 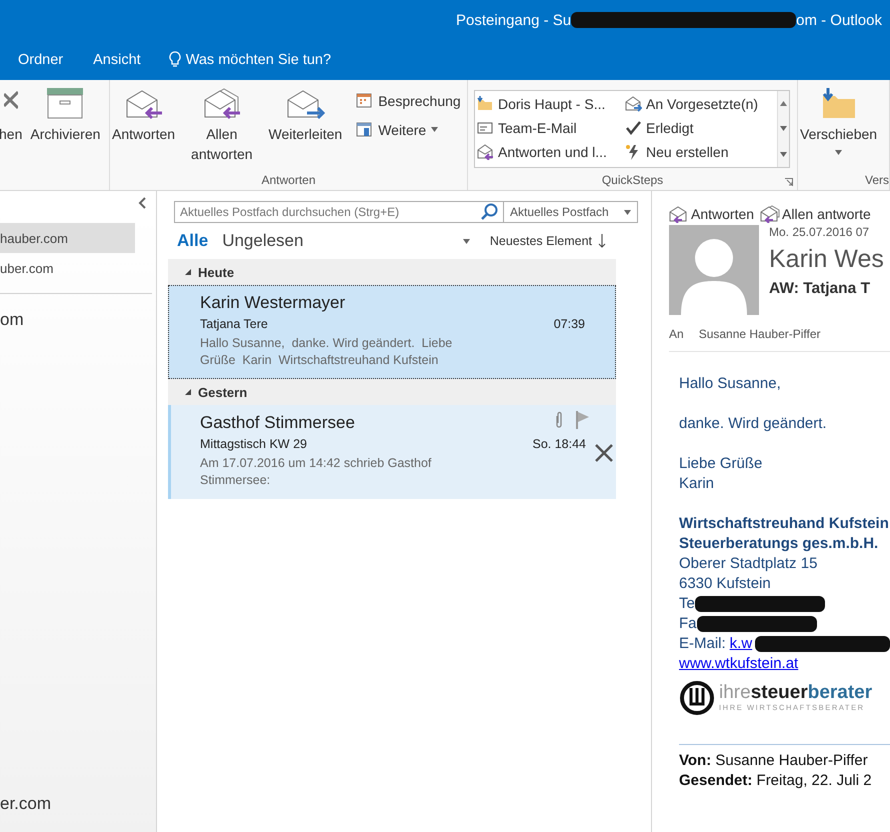 What do you see at coordinates (571, 212) in the screenshot?
I see `search-scope-dropdown: Aktuelles Postfach` at bounding box center [571, 212].